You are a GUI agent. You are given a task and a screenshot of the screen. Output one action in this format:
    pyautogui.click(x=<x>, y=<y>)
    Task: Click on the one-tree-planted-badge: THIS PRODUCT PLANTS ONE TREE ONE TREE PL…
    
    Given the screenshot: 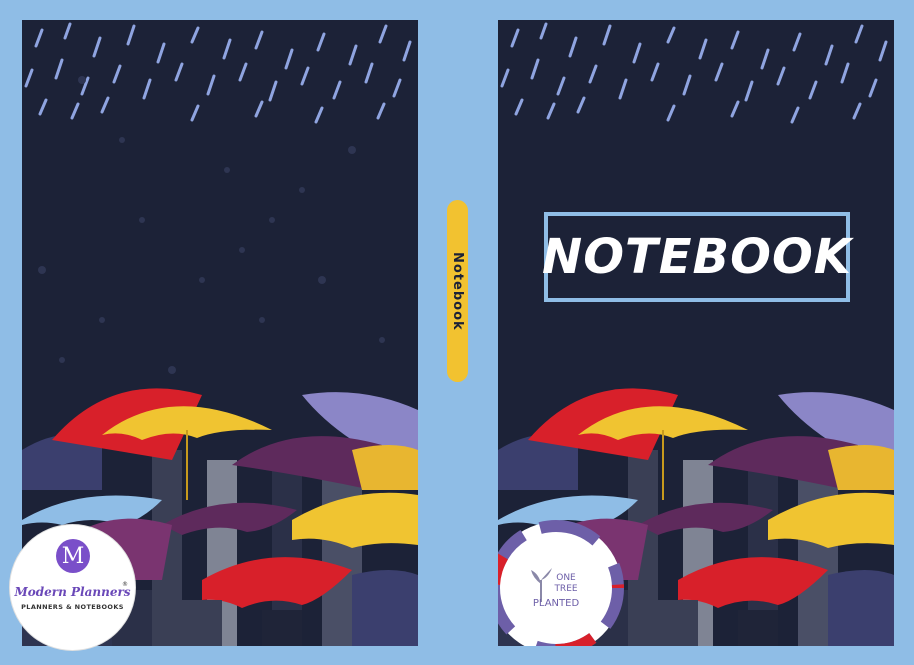 What is the action you would take?
    pyautogui.click(x=561, y=583)
    